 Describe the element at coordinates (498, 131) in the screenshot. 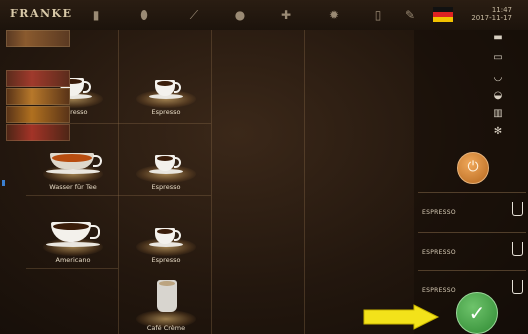

I see `snowflake-icon: ✻` at that location.